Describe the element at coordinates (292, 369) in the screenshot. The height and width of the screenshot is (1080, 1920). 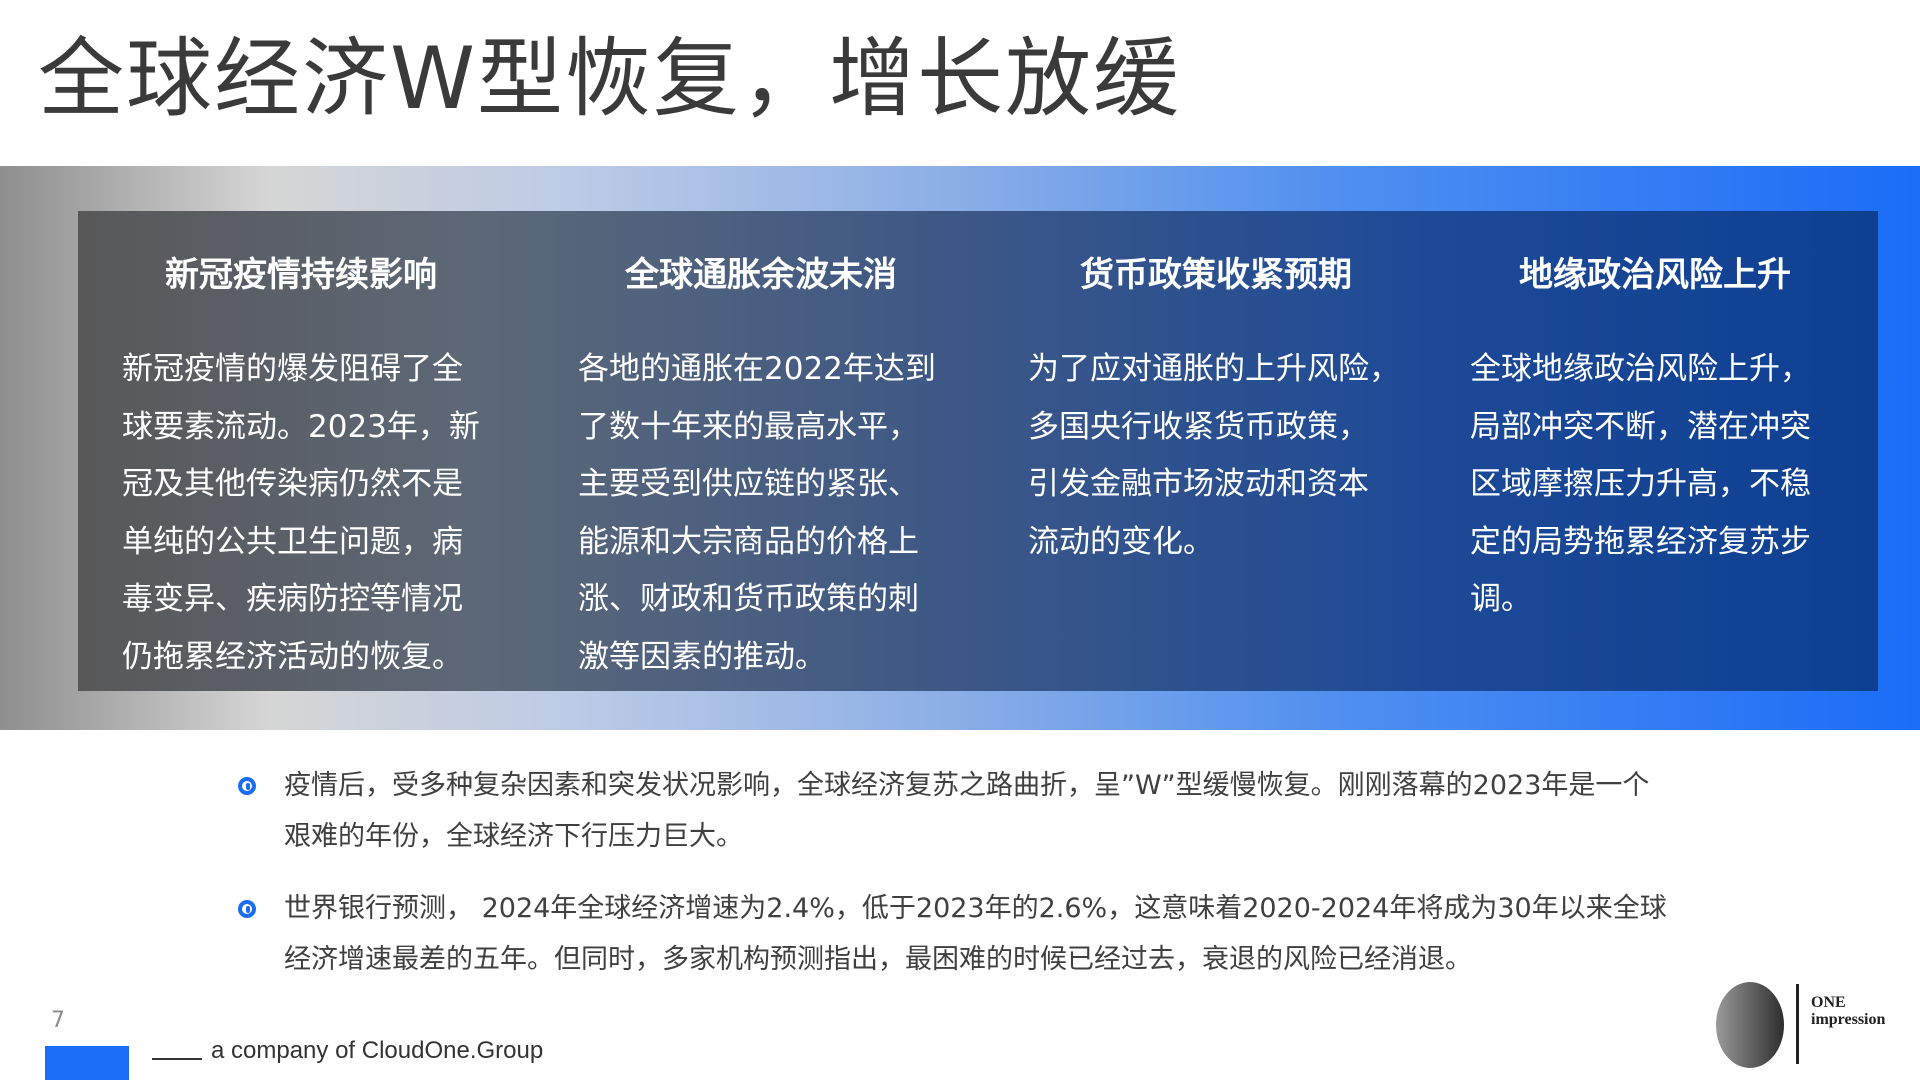
I see `factor-text-line: 新冠疫情的爆发阻碍了全` at that location.